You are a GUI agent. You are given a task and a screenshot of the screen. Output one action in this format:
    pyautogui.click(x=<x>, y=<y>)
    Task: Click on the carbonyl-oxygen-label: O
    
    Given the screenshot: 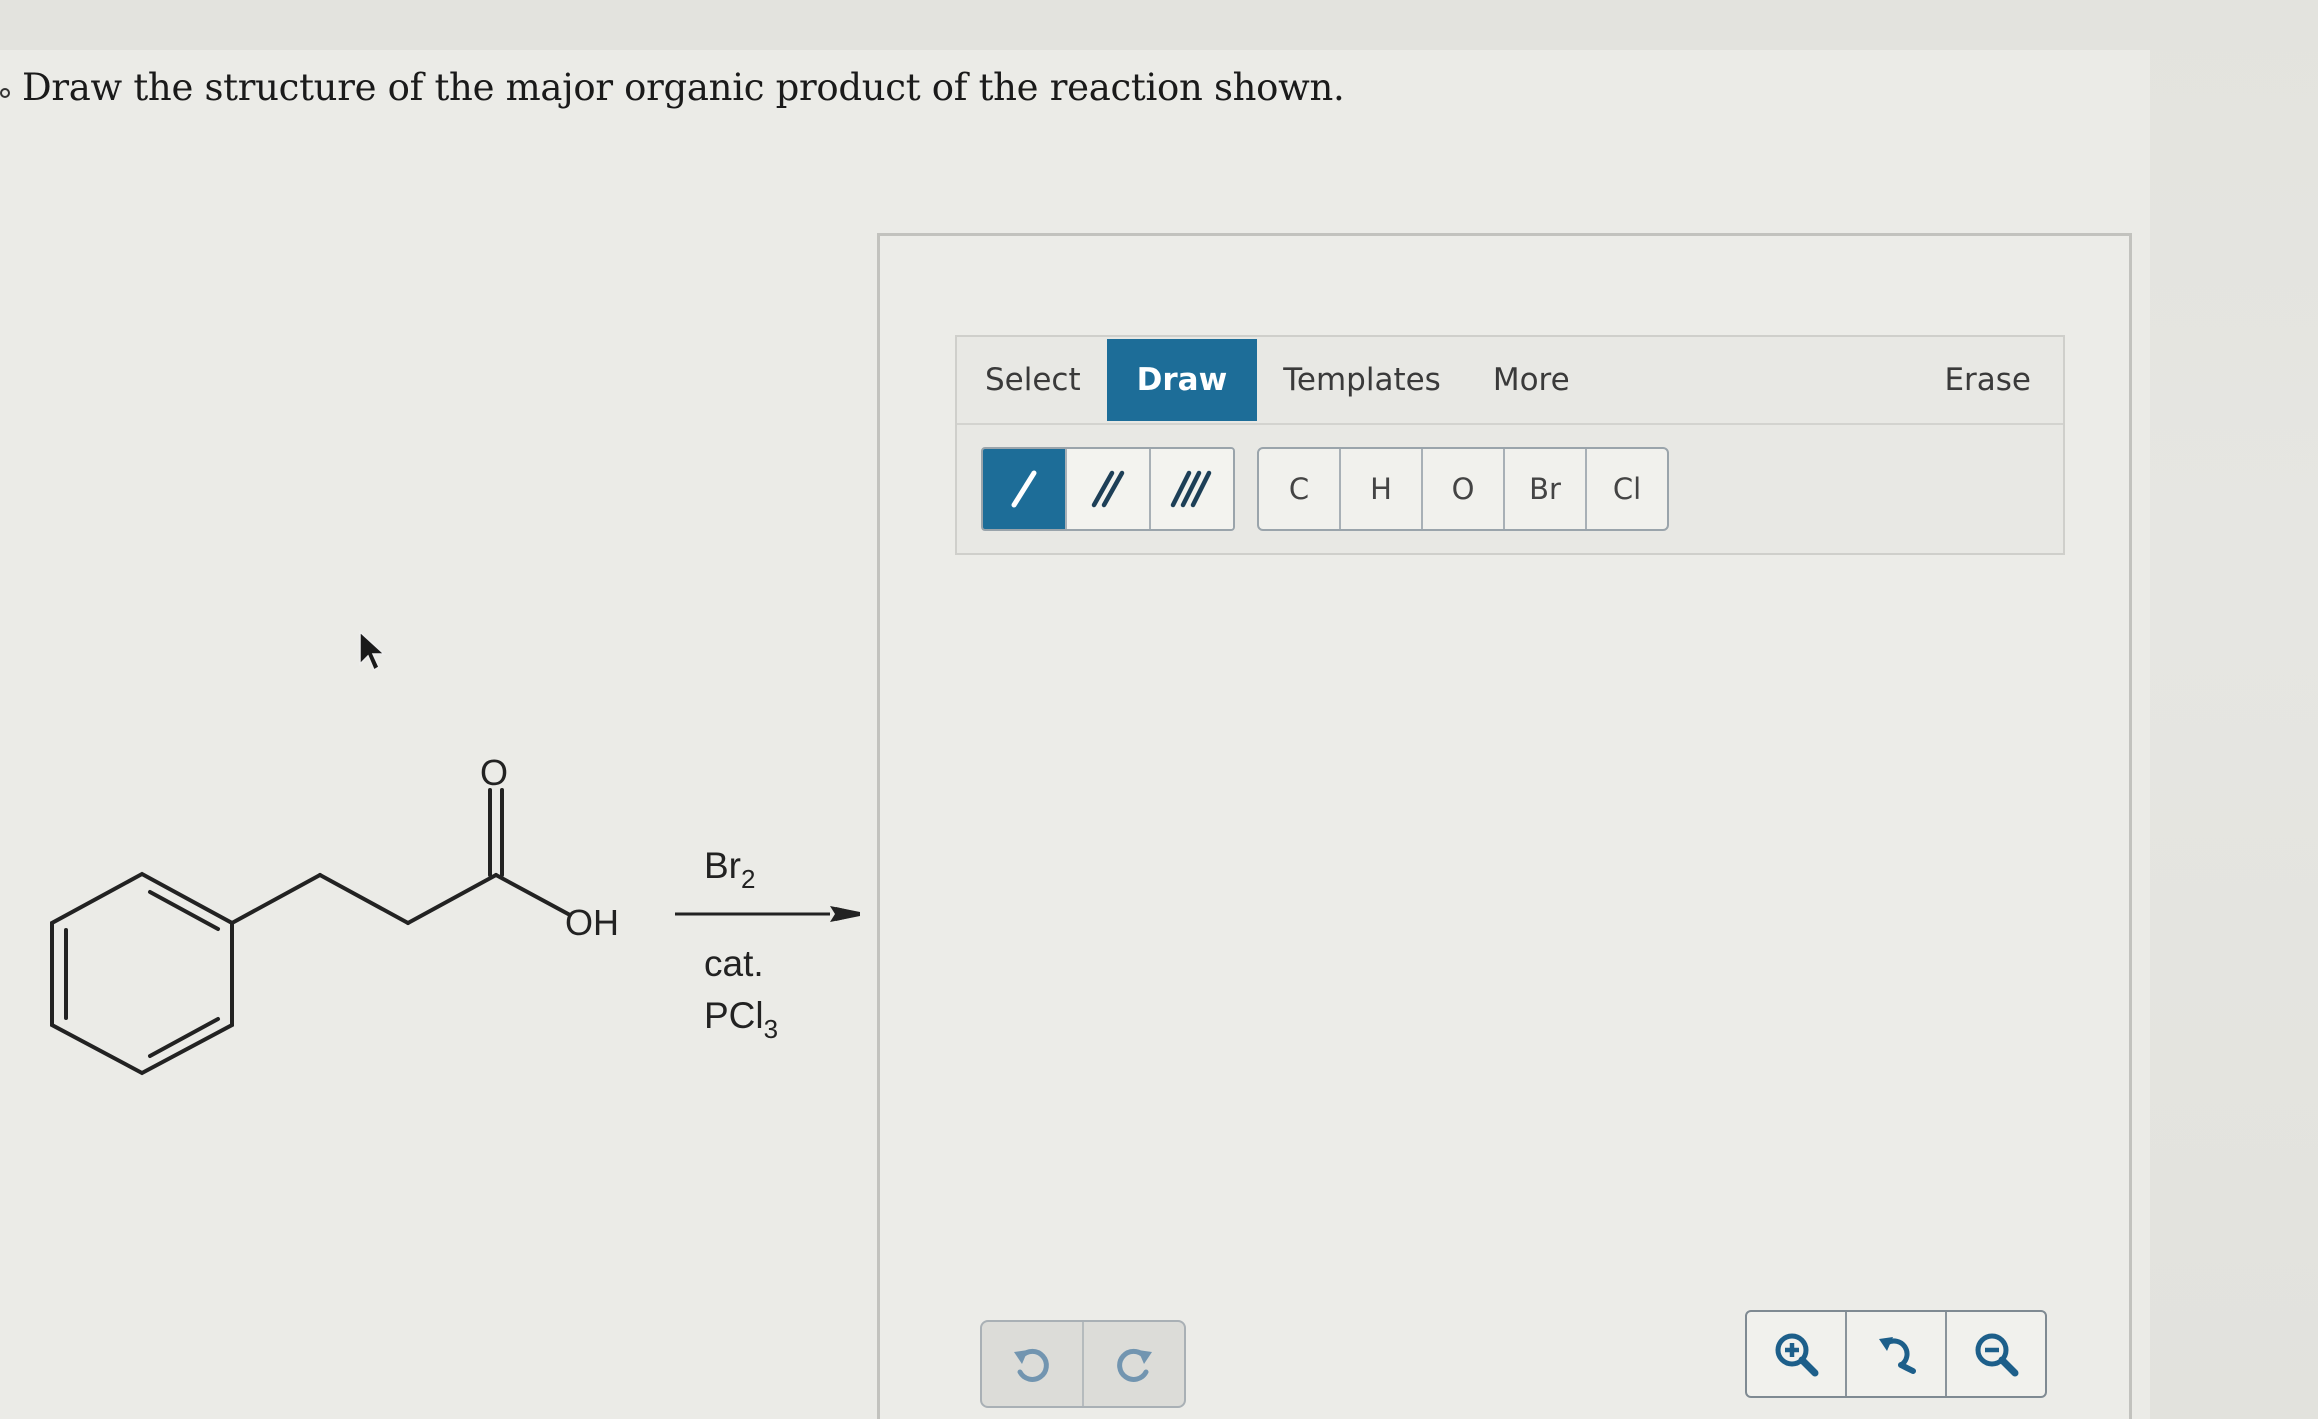 What is the action you would take?
    pyautogui.click(x=494, y=772)
    